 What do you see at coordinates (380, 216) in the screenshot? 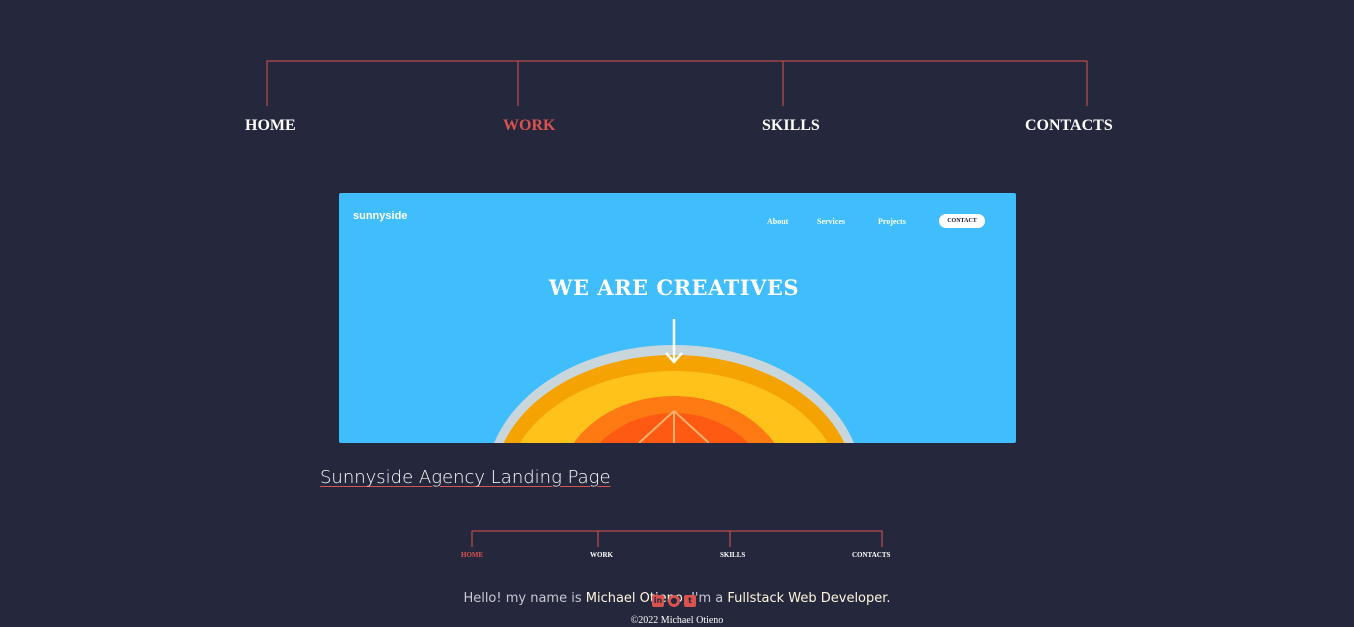
I see `preview-logo: sunnyside` at bounding box center [380, 216].